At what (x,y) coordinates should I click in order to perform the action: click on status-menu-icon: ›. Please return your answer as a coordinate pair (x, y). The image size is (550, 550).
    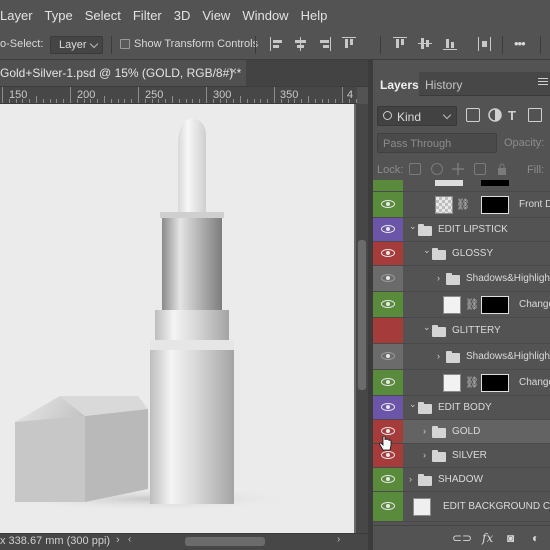
    Looking at the image, I should click on (118, 540).